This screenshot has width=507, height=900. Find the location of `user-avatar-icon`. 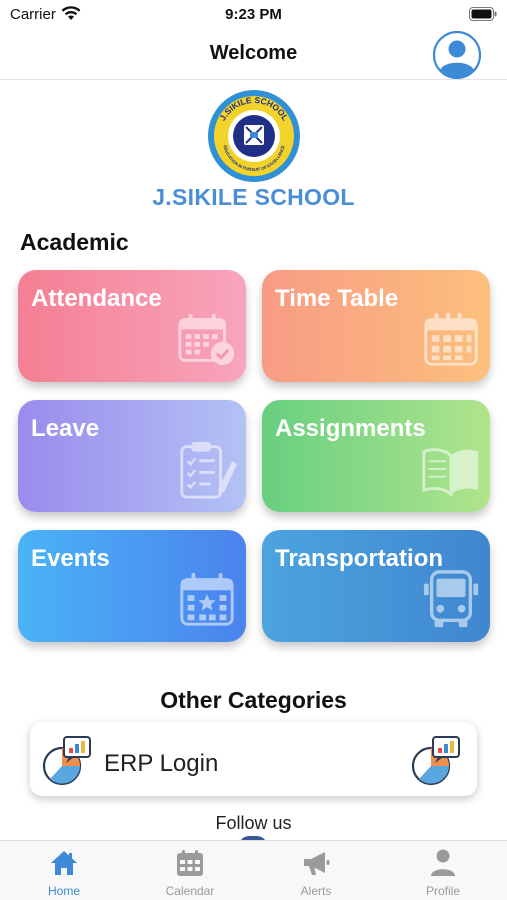

user-avatar-icon is located at coordinates (457, 55).